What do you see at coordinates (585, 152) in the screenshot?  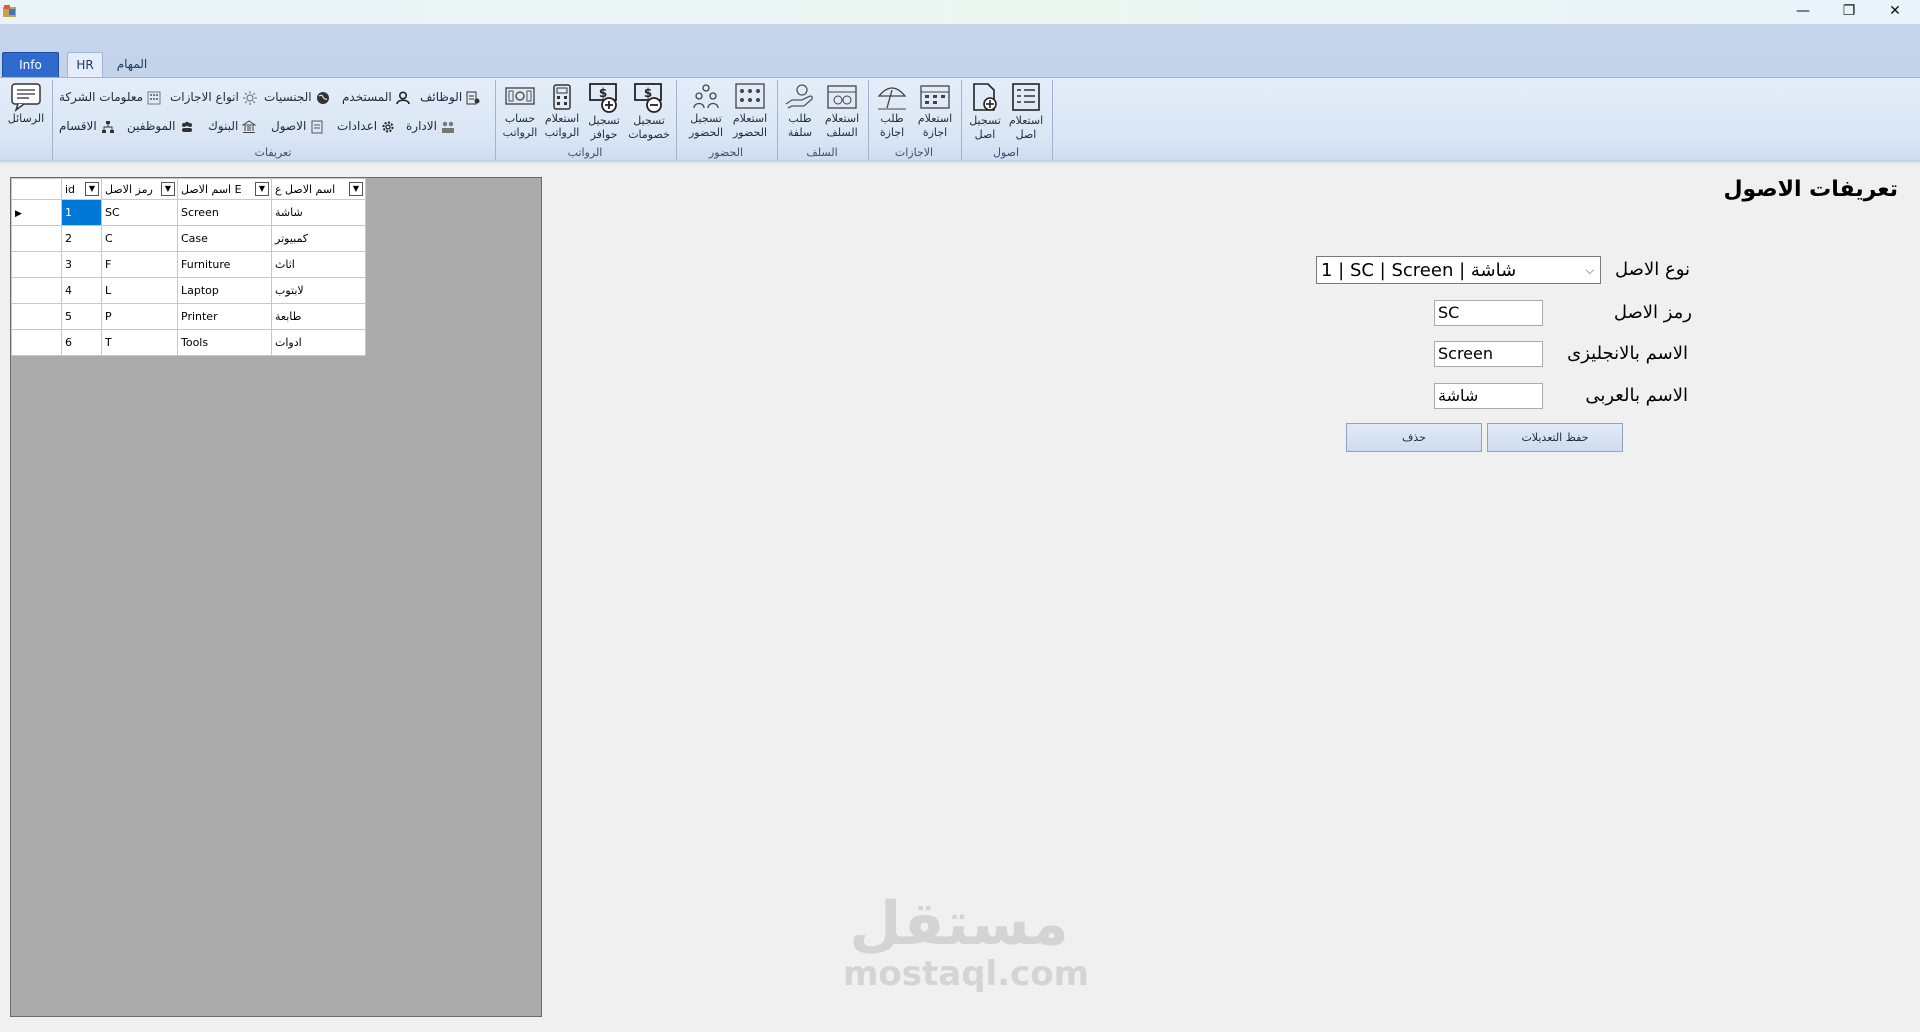 I see `group-label-salaries: الرواتب` at bounding box center [585, 152].